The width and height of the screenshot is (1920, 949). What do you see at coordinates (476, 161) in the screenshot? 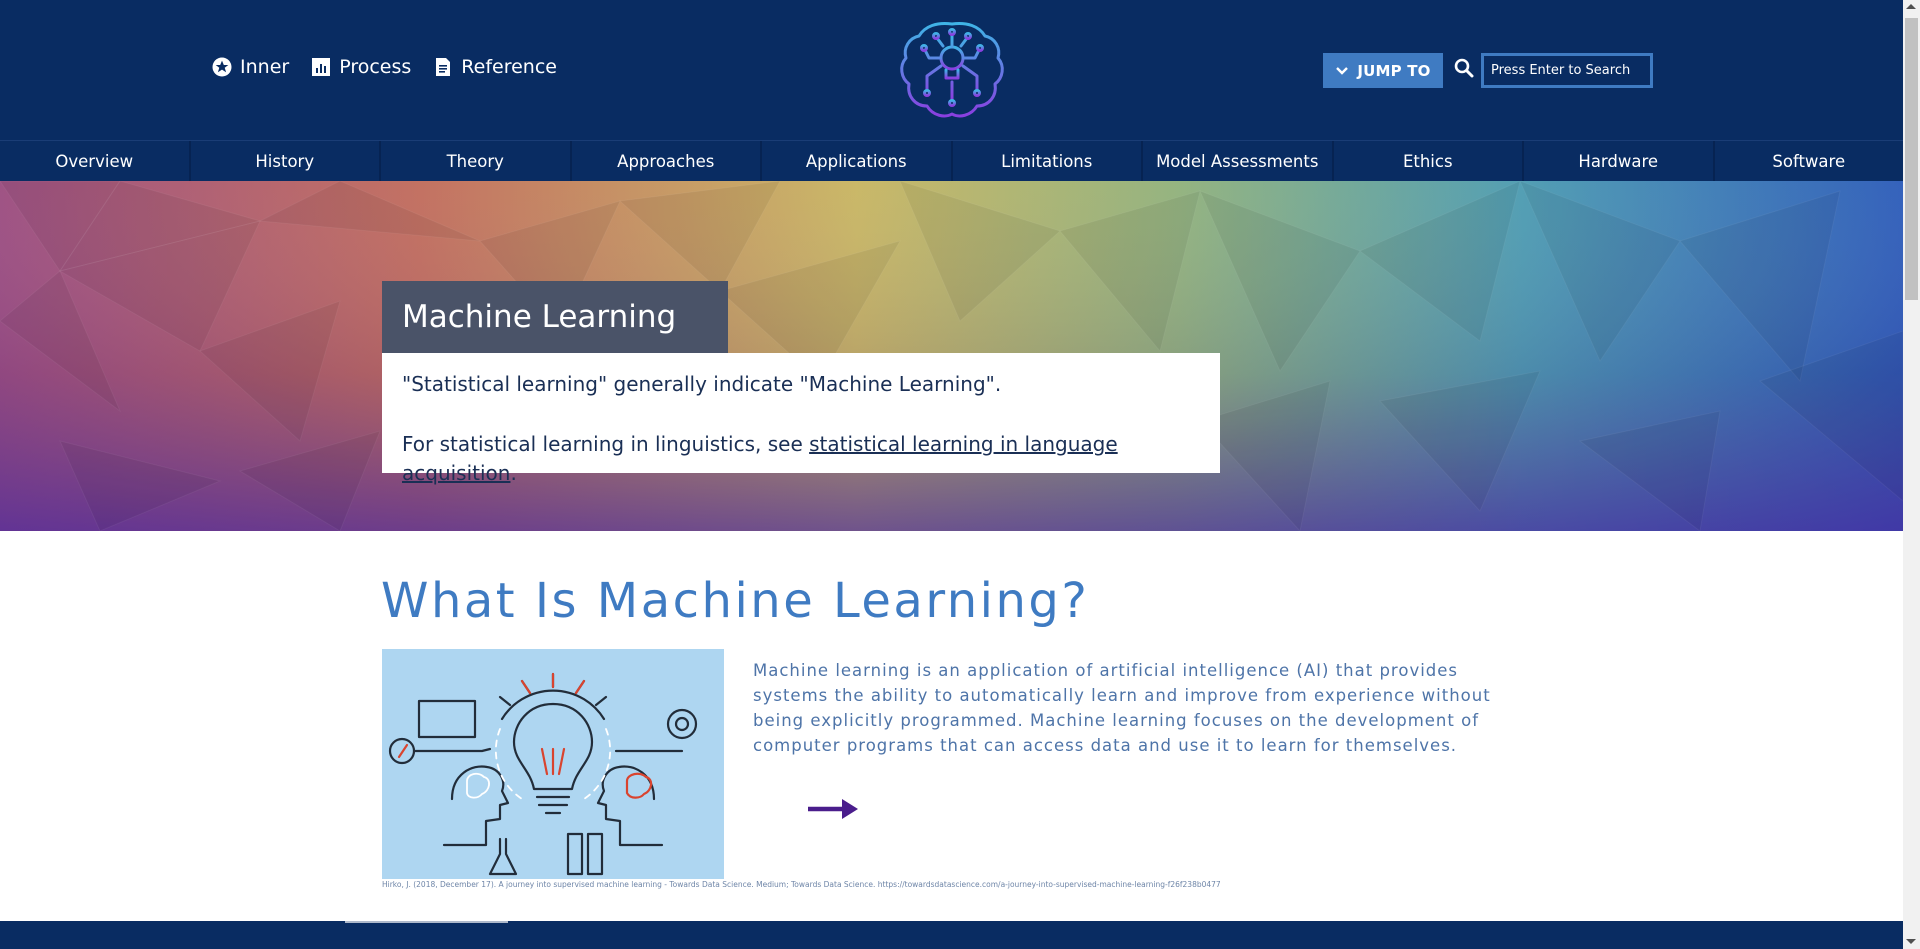
I see `nav-item-theory: Theory` at bounding box center [476, 161].